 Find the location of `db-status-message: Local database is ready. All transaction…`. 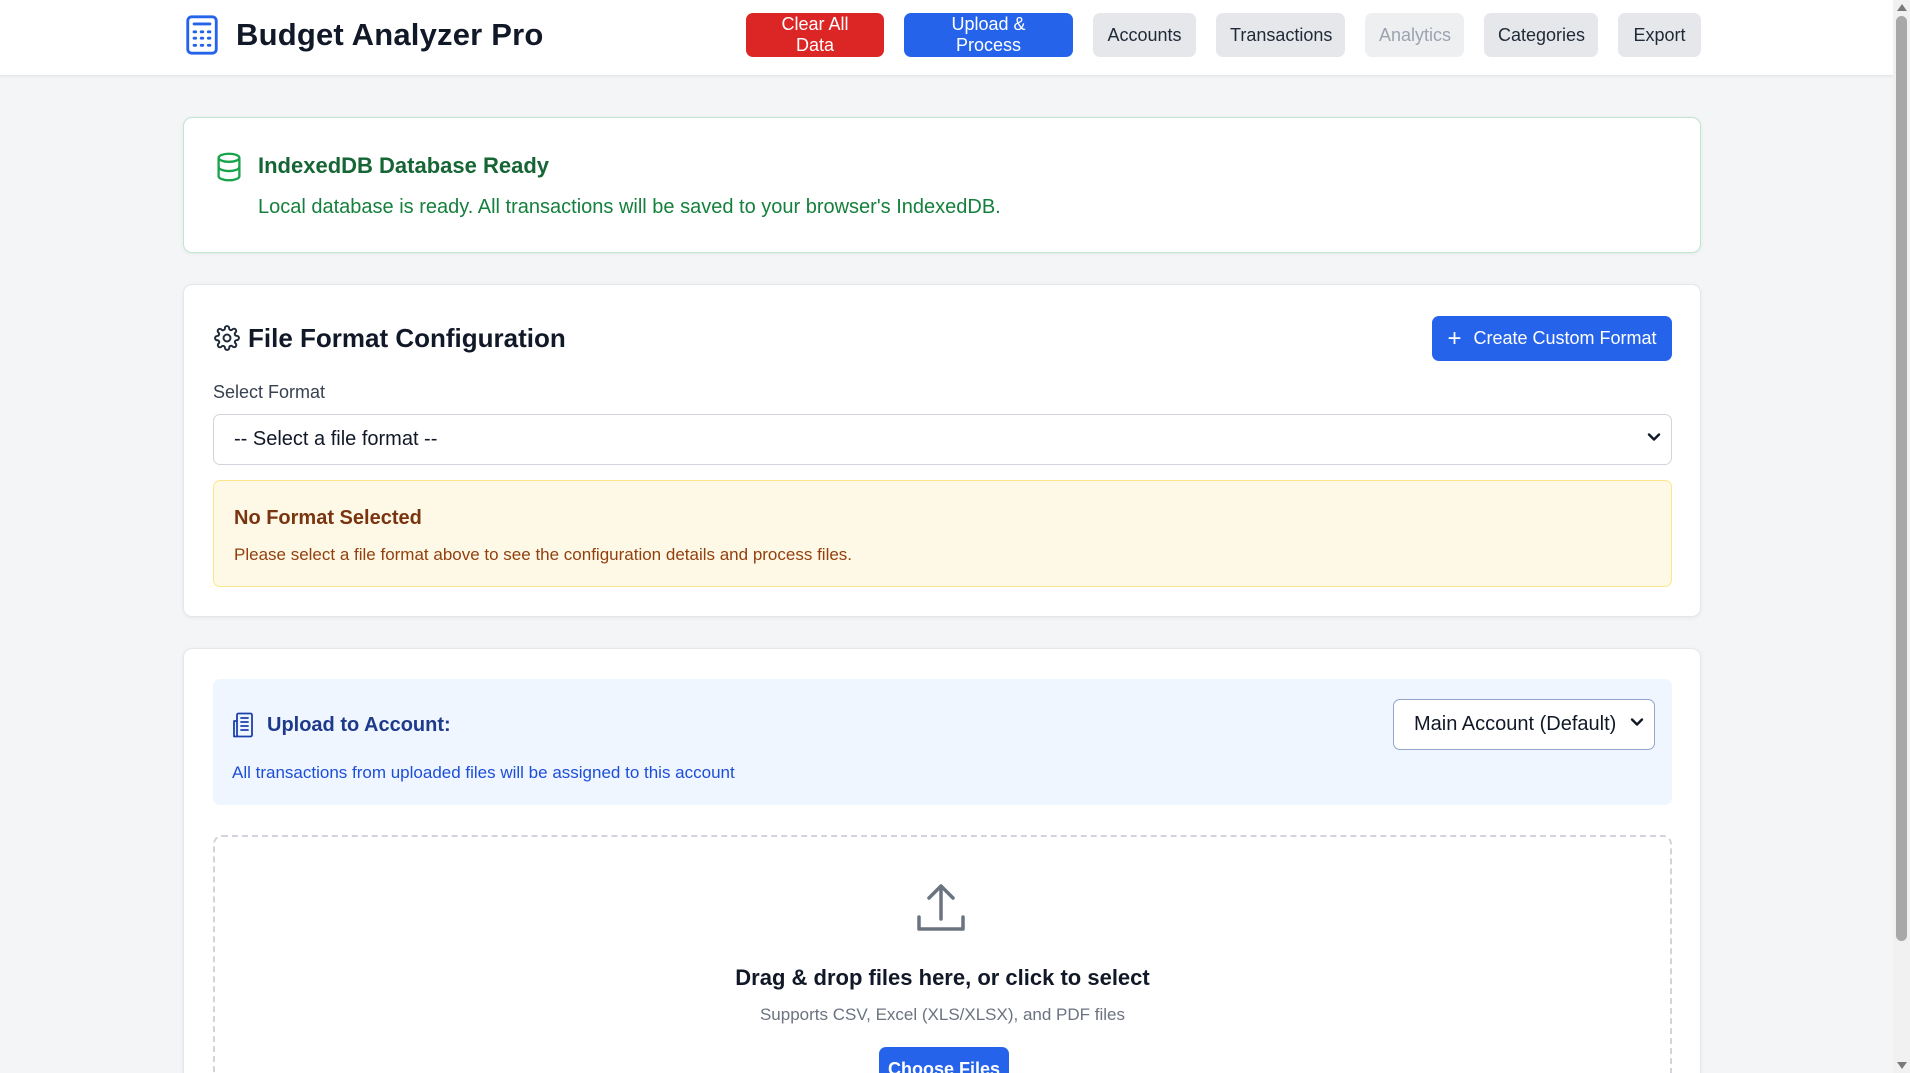

db-status-message: Local database is ready. All transaction… is located at coordinates (629, 207).